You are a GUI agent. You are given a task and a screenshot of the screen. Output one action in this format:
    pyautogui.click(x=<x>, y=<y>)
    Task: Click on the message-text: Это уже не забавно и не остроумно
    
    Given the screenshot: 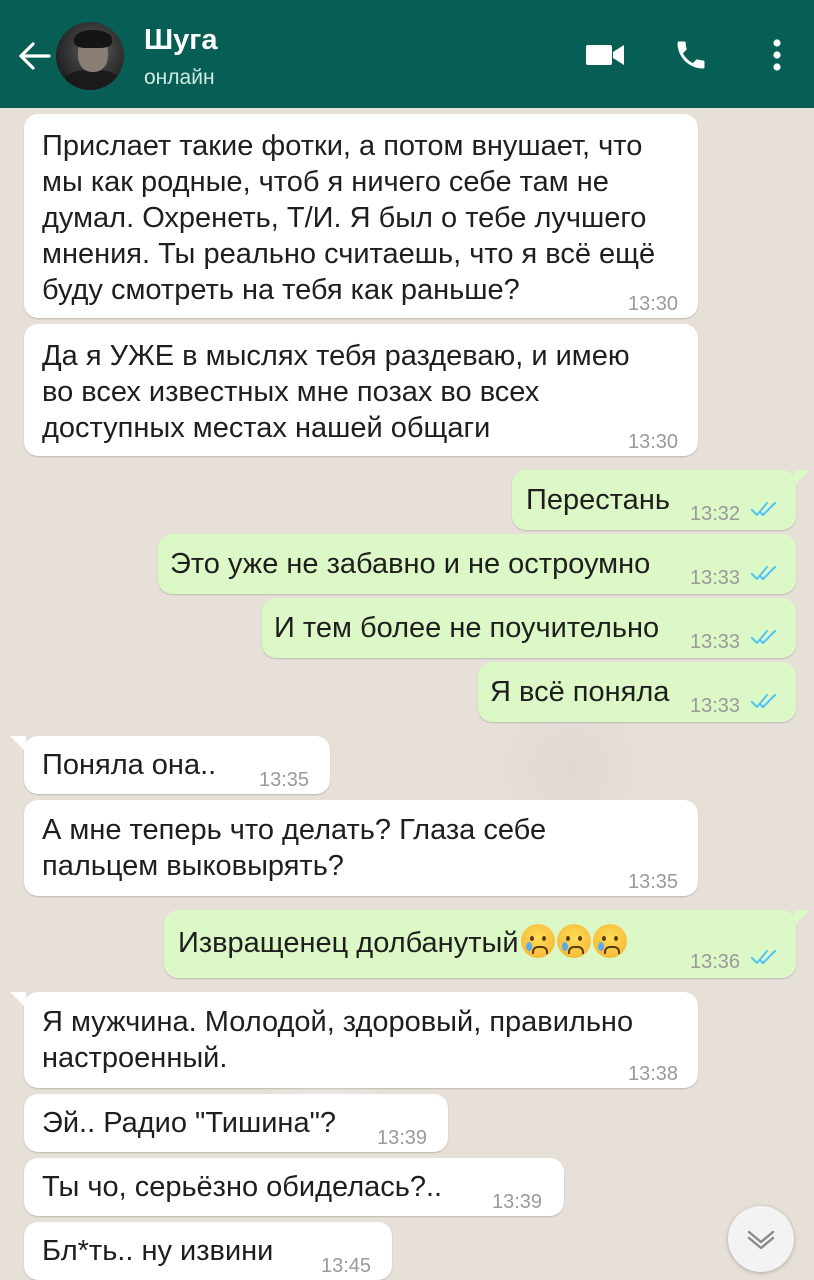 What is the action you would take?
    pyautogui.click(x=410, y=564)
    